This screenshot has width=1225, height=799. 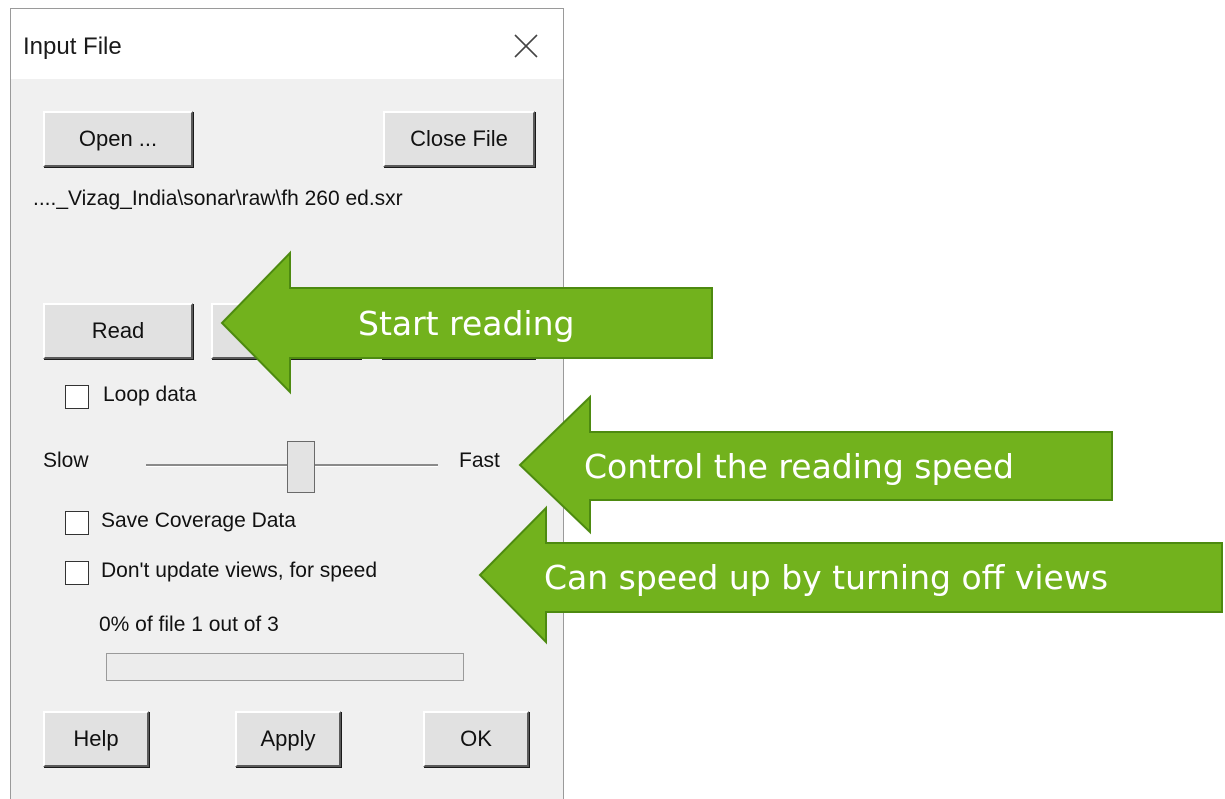 What do you see at coordinates (826, 577) in the screenshot?
I see `speed-up-text: Can speed up by turning off views` at bounding box center [826, 577].